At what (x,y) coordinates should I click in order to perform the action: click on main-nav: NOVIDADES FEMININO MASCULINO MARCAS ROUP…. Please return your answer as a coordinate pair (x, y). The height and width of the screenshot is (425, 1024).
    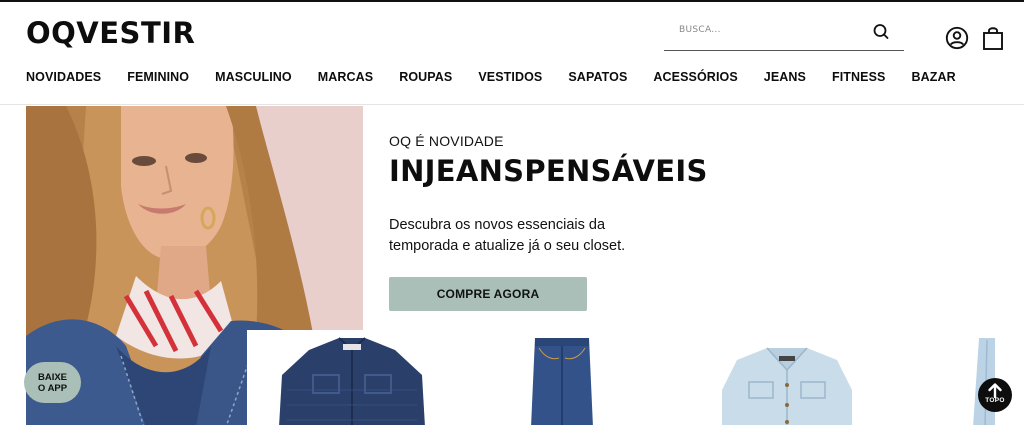
    Looking at the image, I should click on (504, 77).